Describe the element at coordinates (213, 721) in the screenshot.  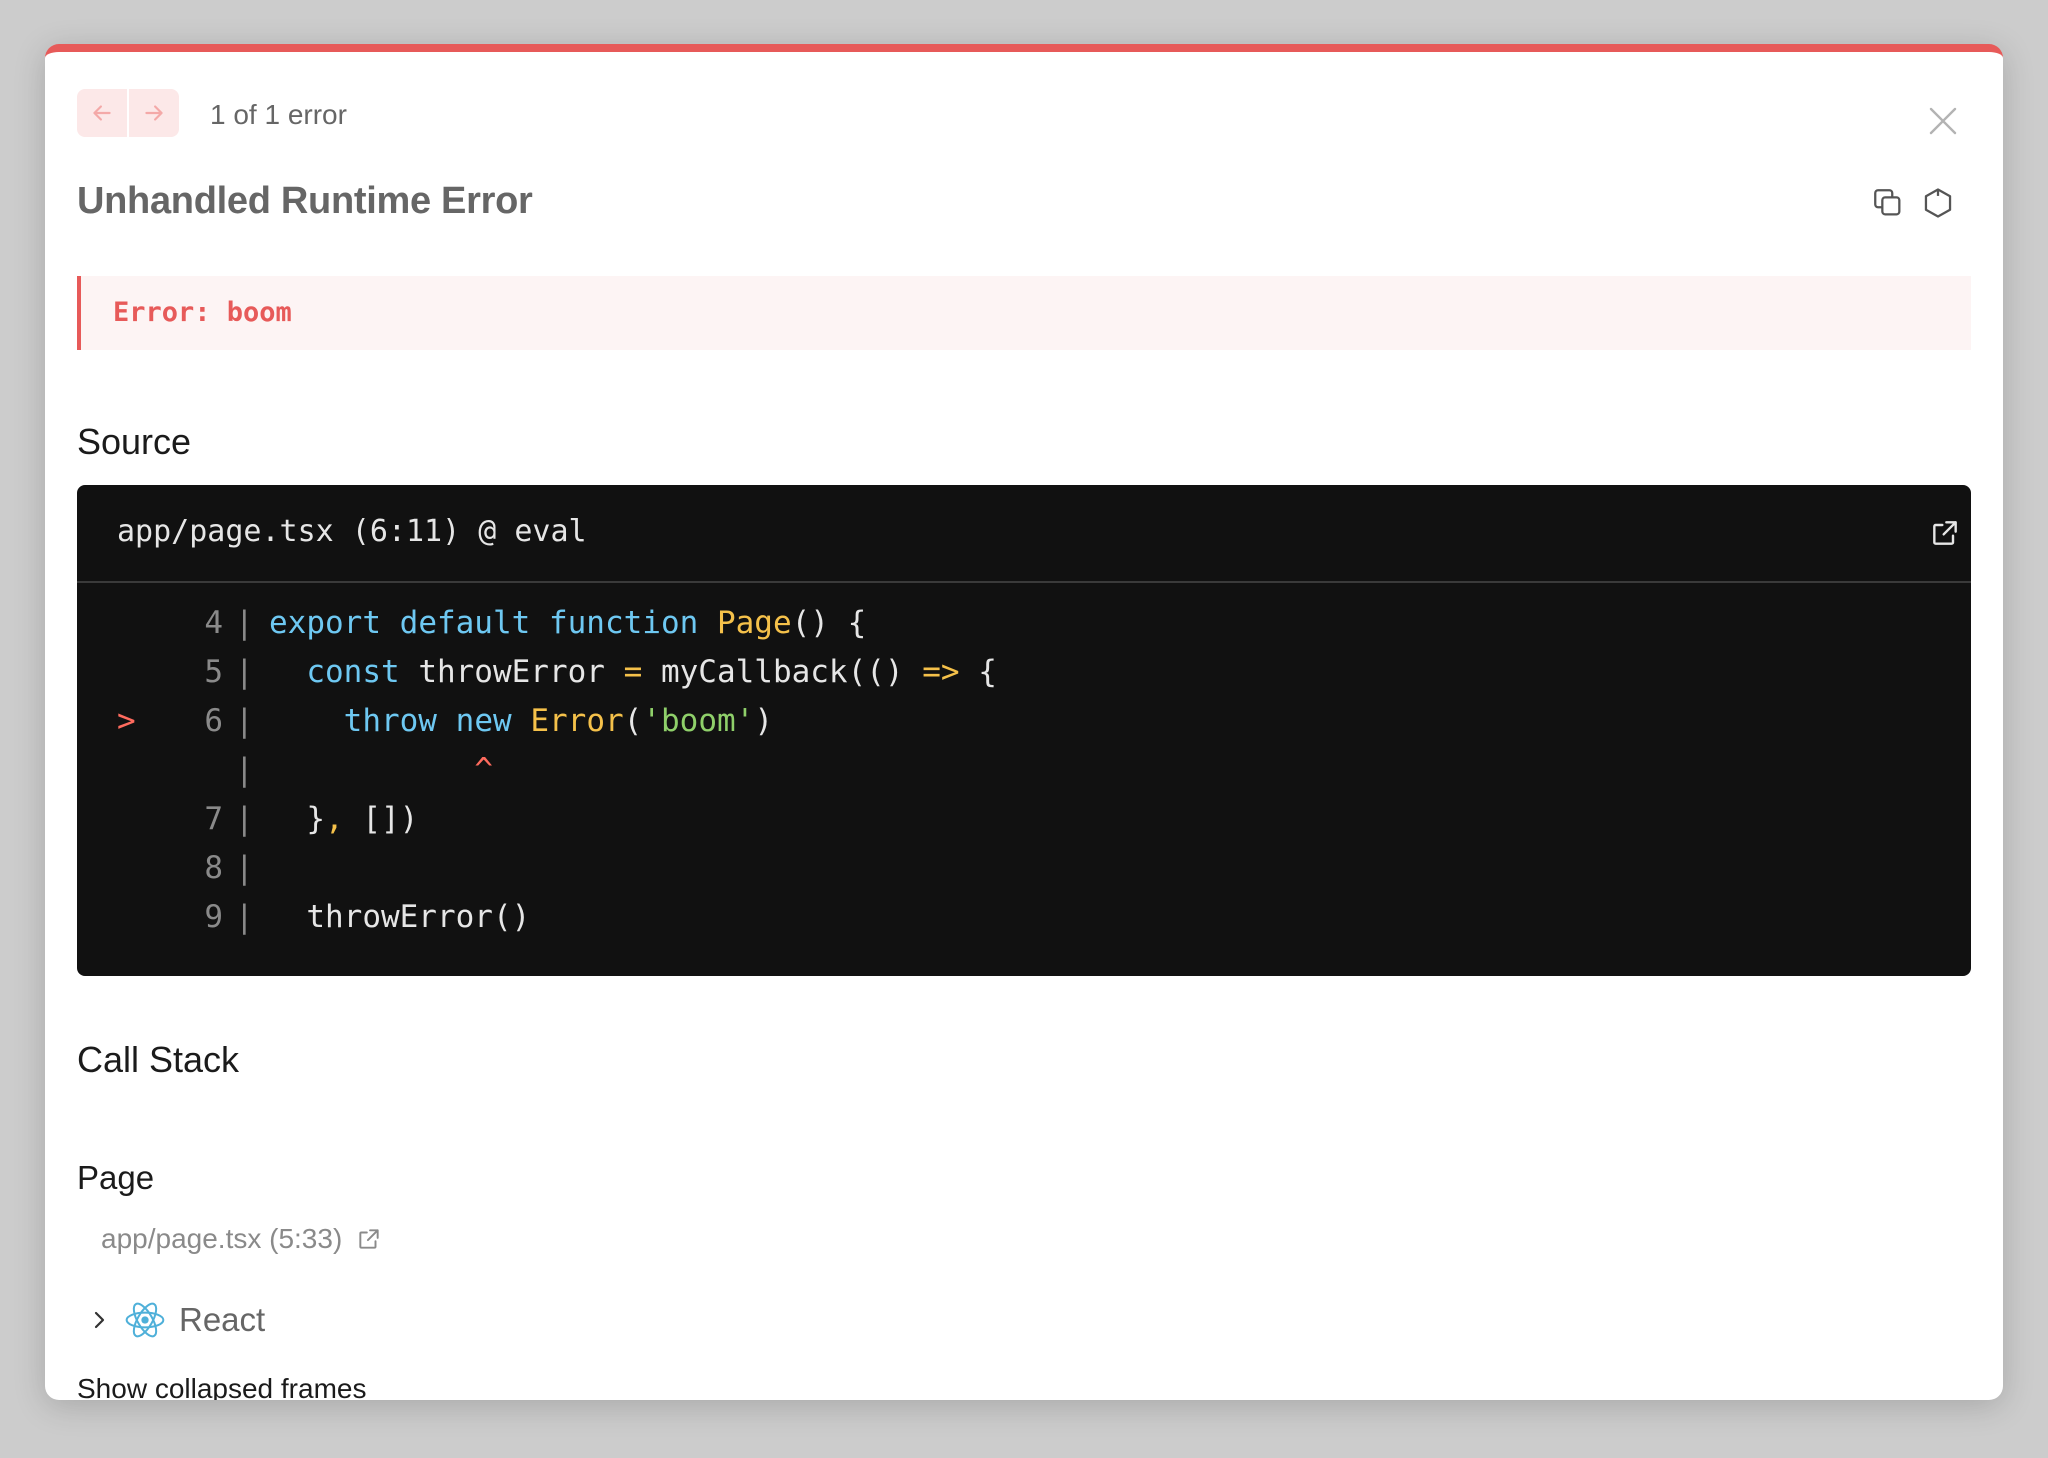
I see `line-number: 6` at that location.